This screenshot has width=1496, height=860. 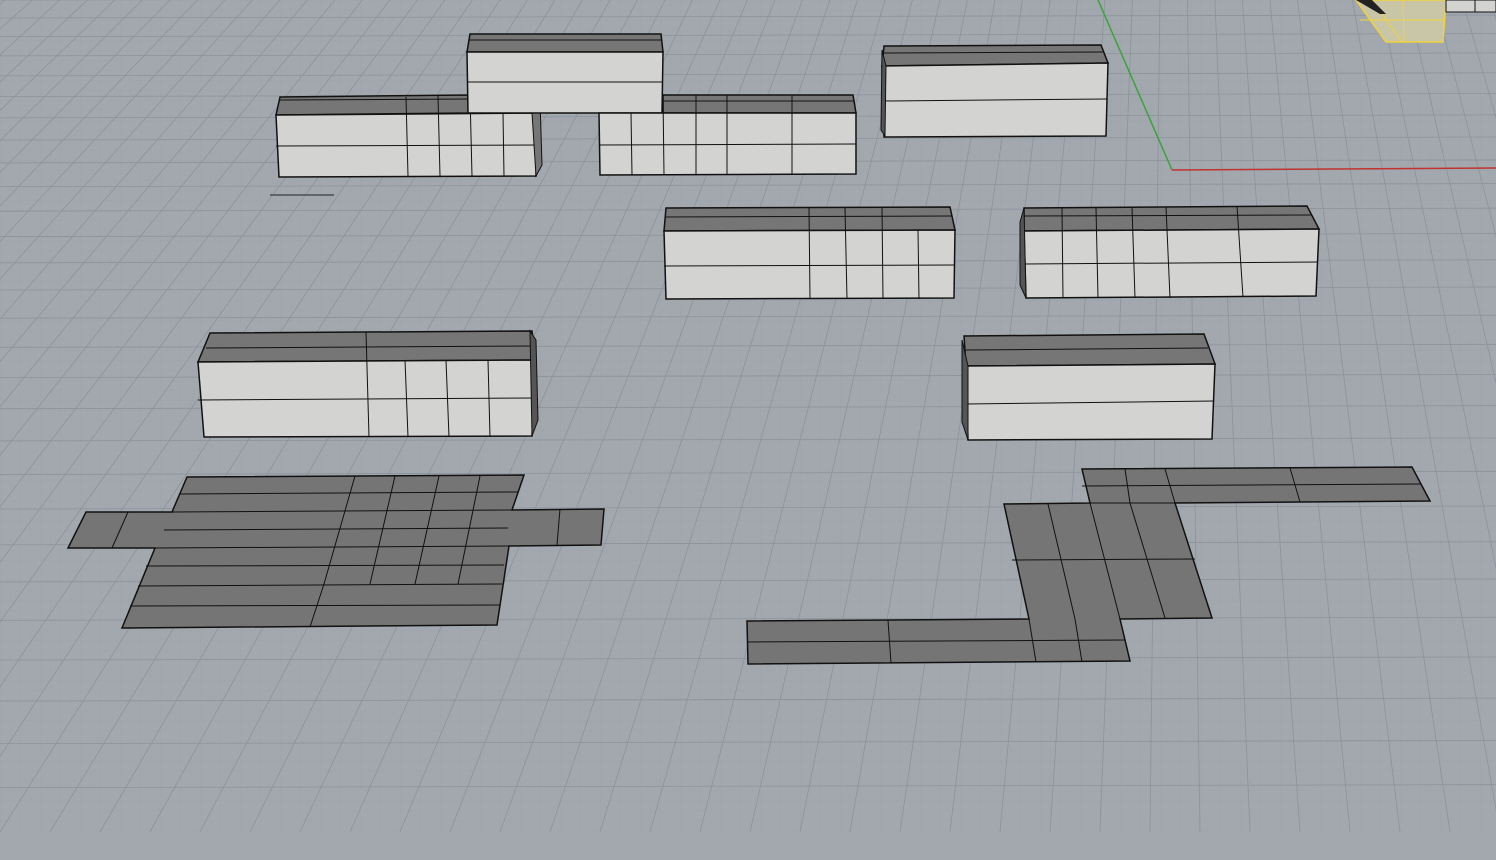 I want to click on viewport-bottom-margin, so click(x=748, y=846).